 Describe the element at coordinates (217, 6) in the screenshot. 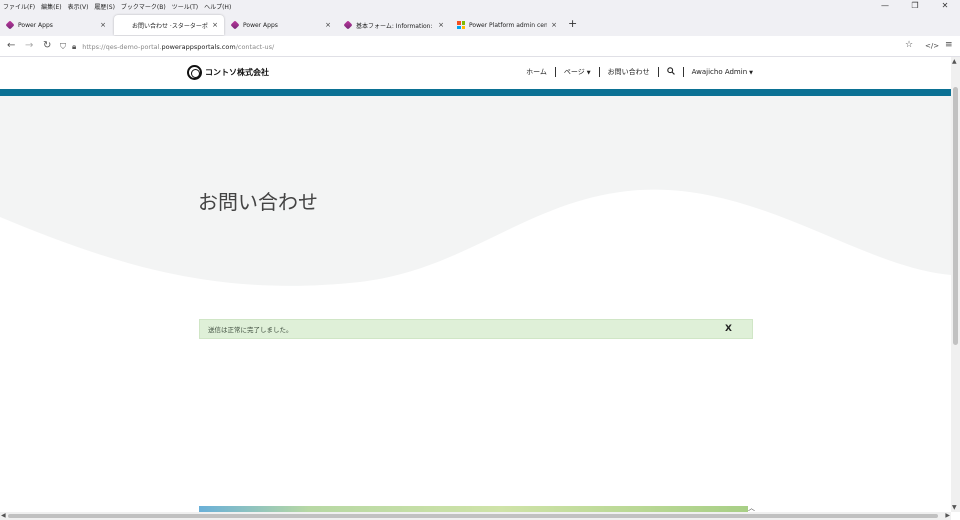

I see `menu-help: ヘルプ(H)` at that location.